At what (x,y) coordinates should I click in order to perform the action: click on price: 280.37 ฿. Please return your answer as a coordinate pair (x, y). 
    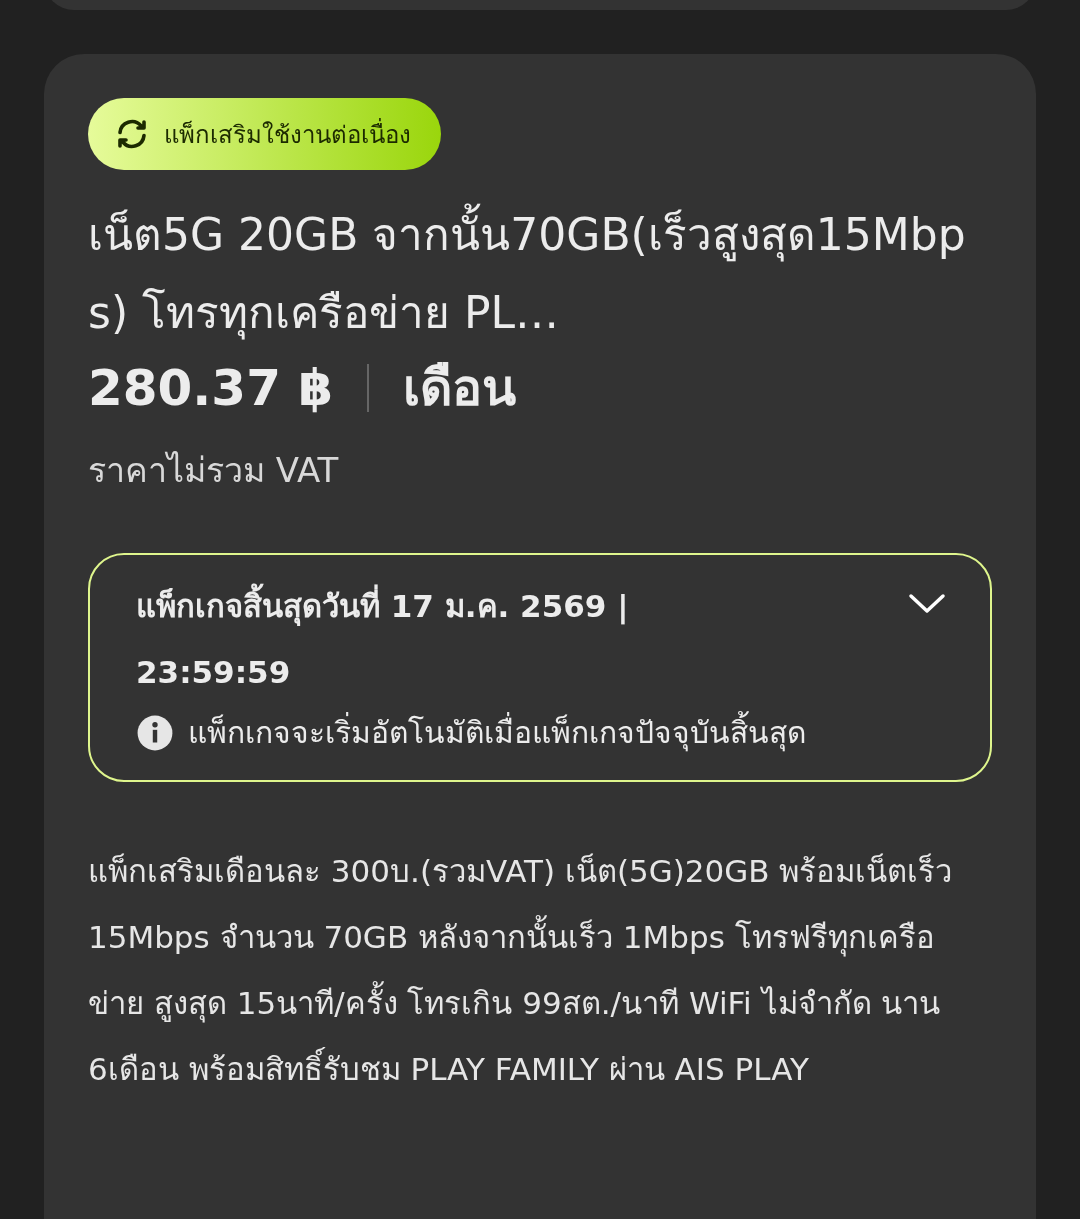
    Looking at the image, I should click on (211, 387).